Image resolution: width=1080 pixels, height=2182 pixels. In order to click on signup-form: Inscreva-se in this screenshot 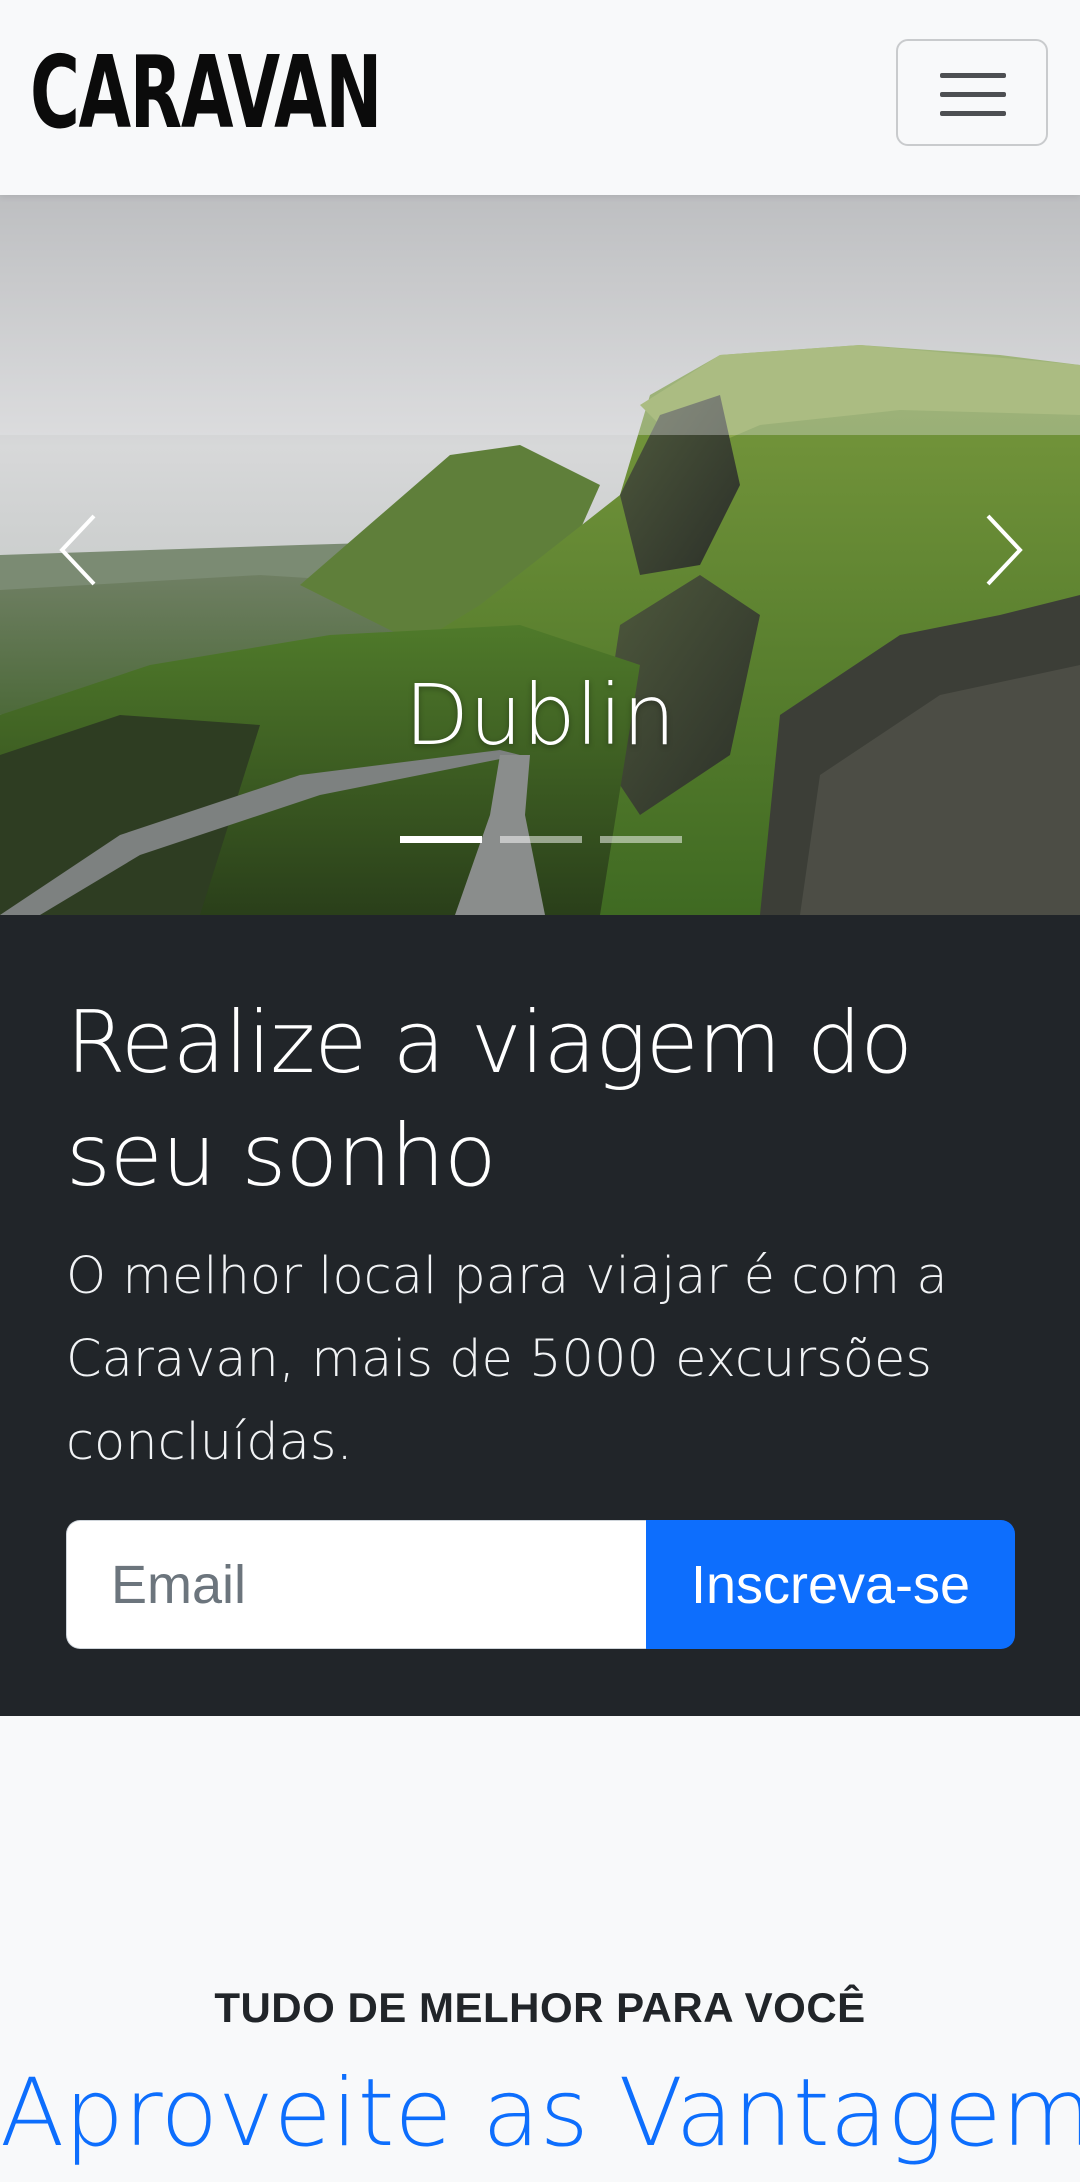, I will do `click(540, 1584)`.